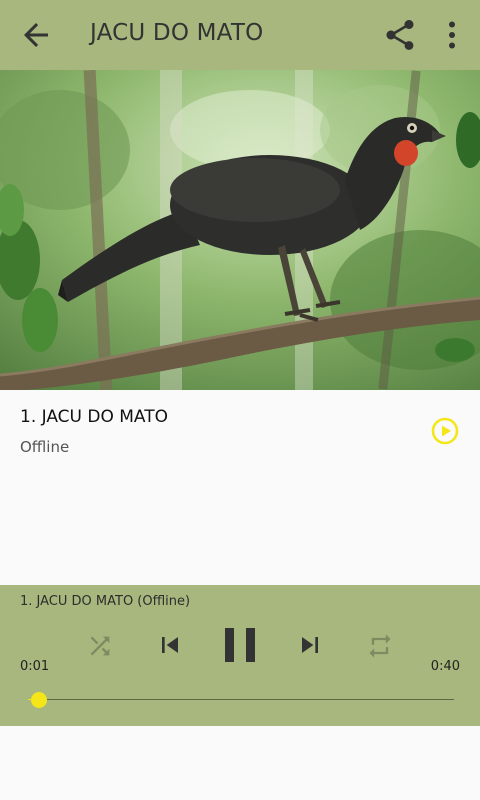 The image size is (480, 800). What do you see at coordinates (100, 646) in the screenshot?
I see `shuffle-icon` at bounding box center [100, 646].